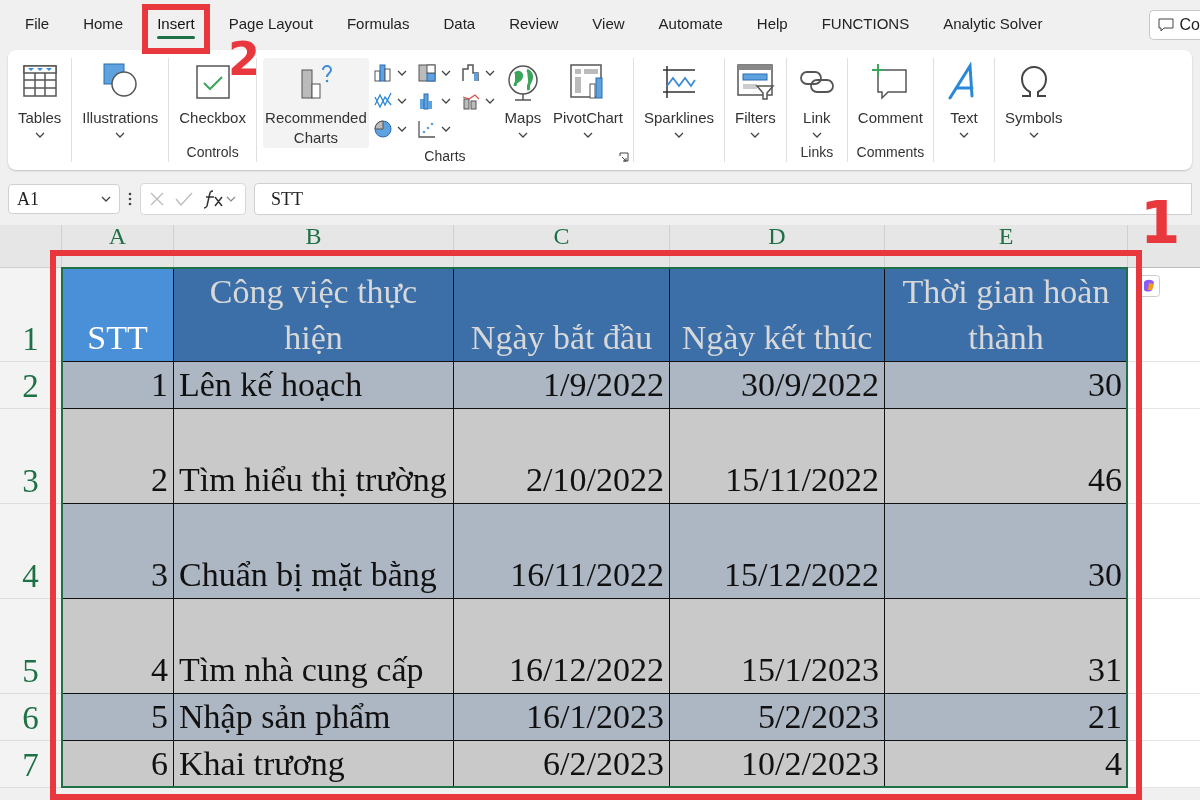 This screenshot has width=1200, height=800. I want to click on row-header: 7, so click(31, 764).